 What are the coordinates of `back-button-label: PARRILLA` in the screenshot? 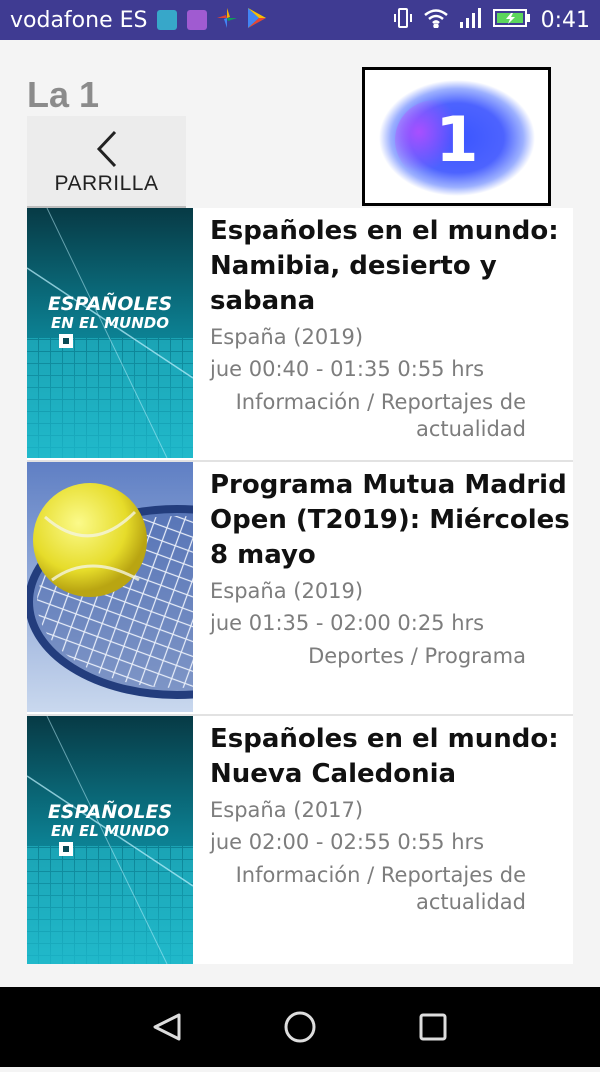 It's located at (106, 183).